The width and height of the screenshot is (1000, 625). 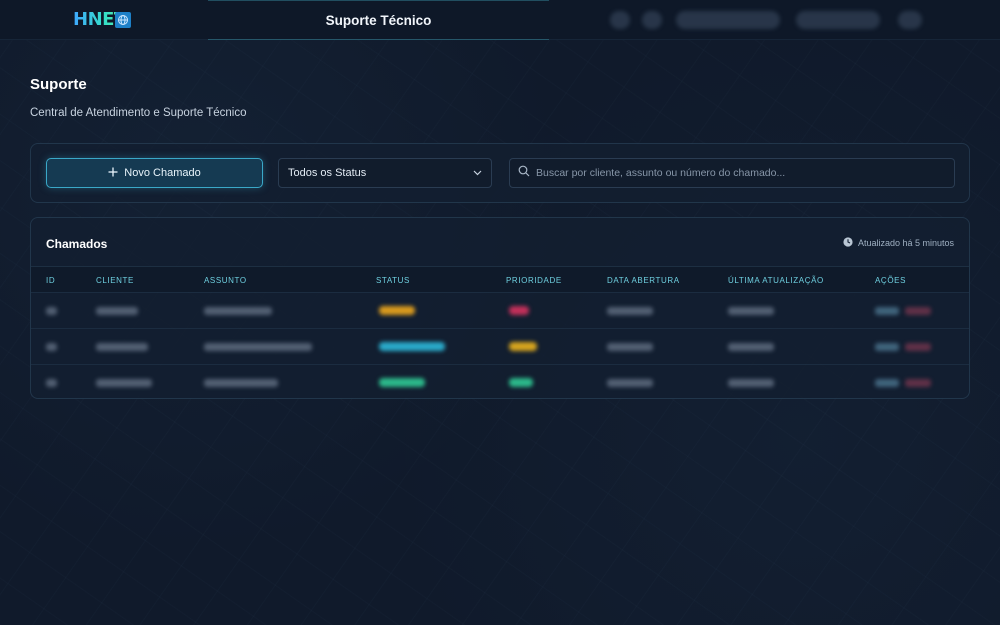 I want to click on globe-icon, so click(x=123, y=20).